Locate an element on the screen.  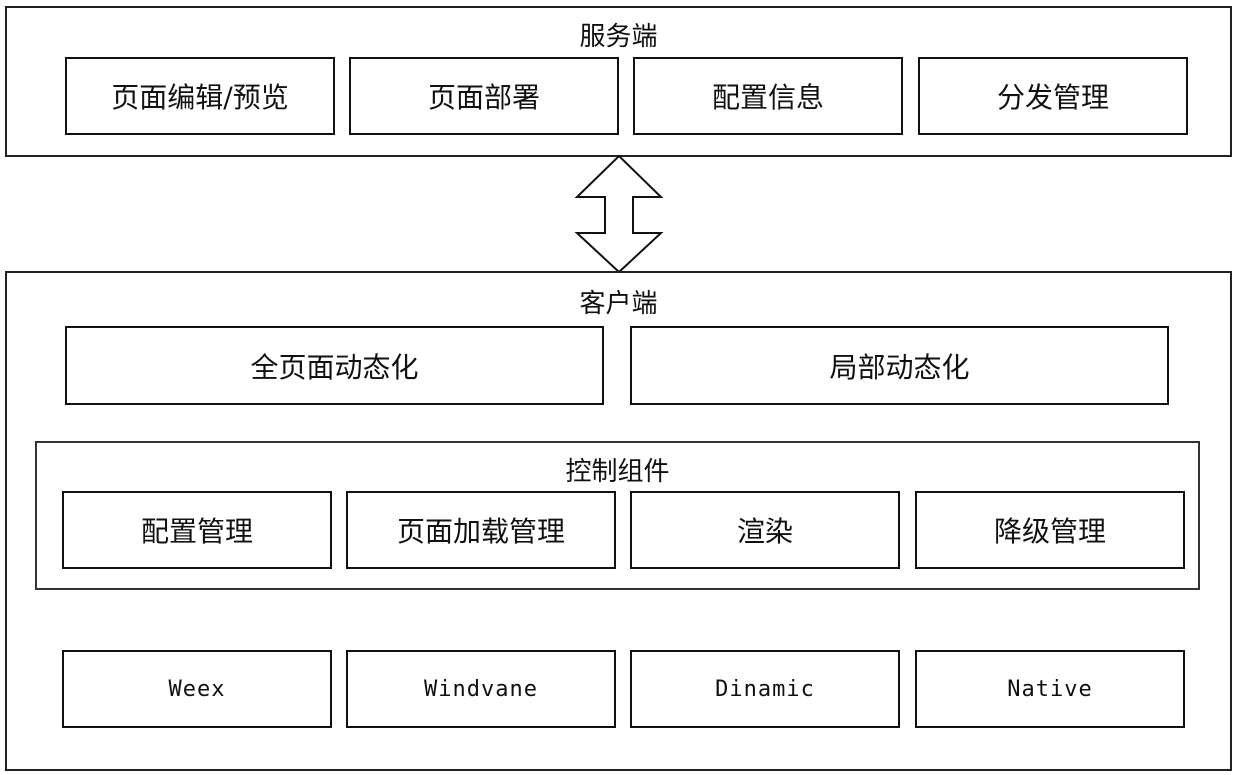
server-module-page-deploy: 页面部署 is located at coordinates (484, 96).